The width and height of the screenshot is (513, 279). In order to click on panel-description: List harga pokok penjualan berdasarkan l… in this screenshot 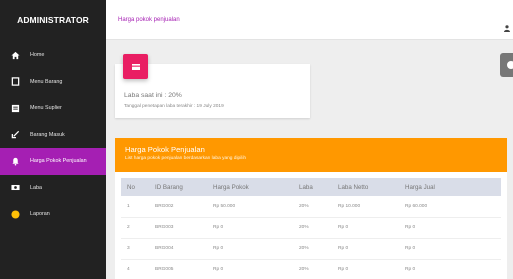, I will do `click(186, 158)`.